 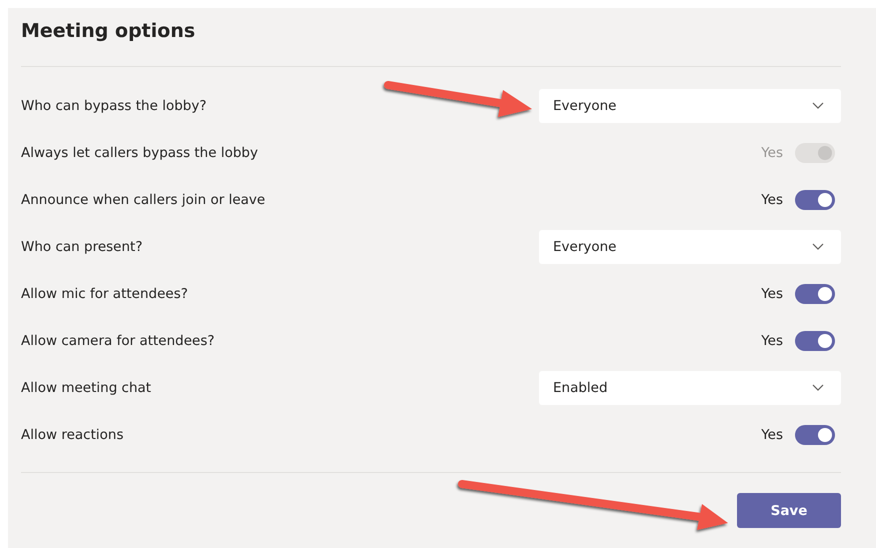 What do you see at coordinates (139, 152) in the screenshot?
I see `option-label: Always let callers bypass the lobby` at bounding box center [139, 152].